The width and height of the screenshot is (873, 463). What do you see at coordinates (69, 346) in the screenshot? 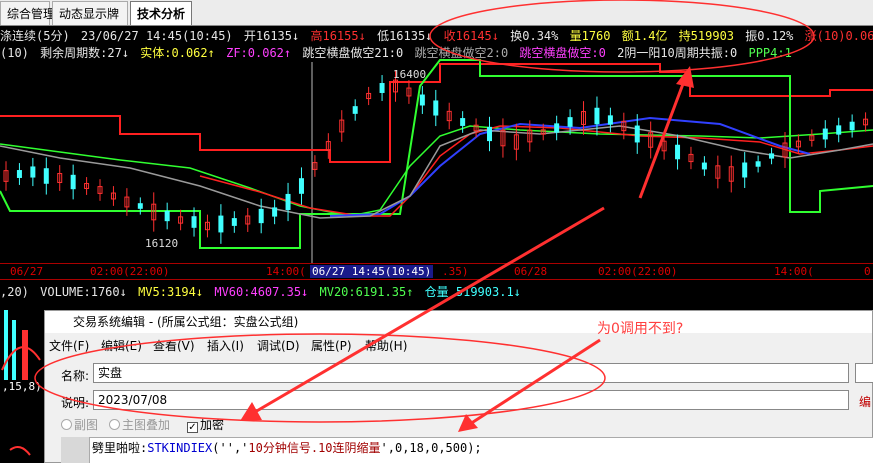
I see `menu-file: 文件(F)` at bounding box center [69, 346].